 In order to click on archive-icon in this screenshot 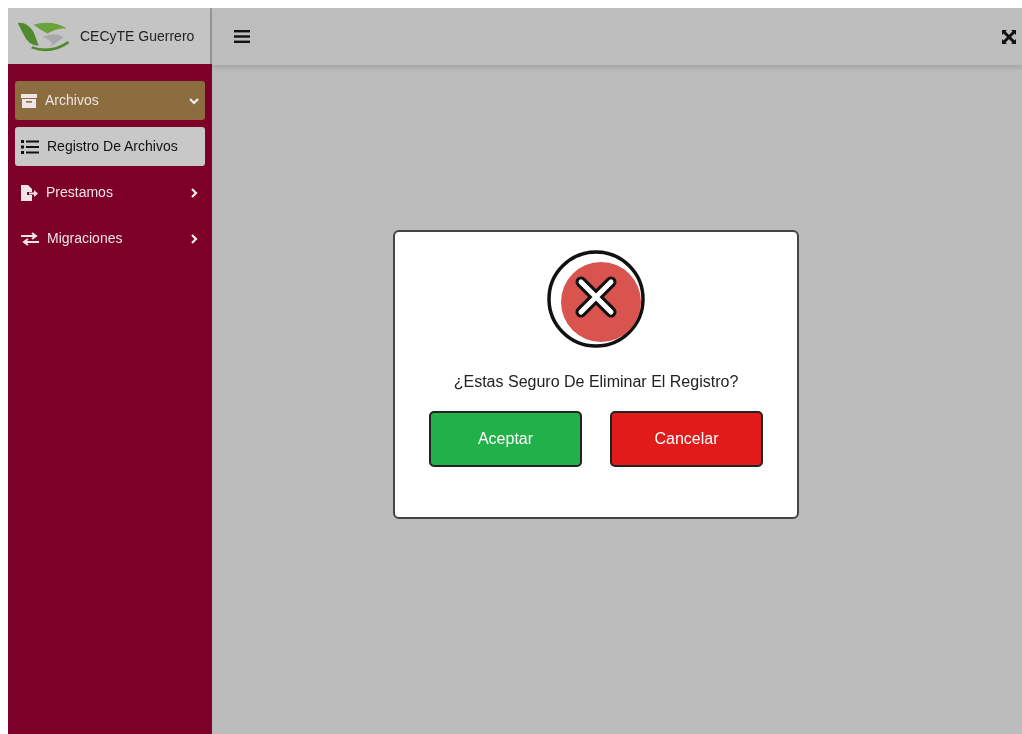, I will do `click(29, 100)`.